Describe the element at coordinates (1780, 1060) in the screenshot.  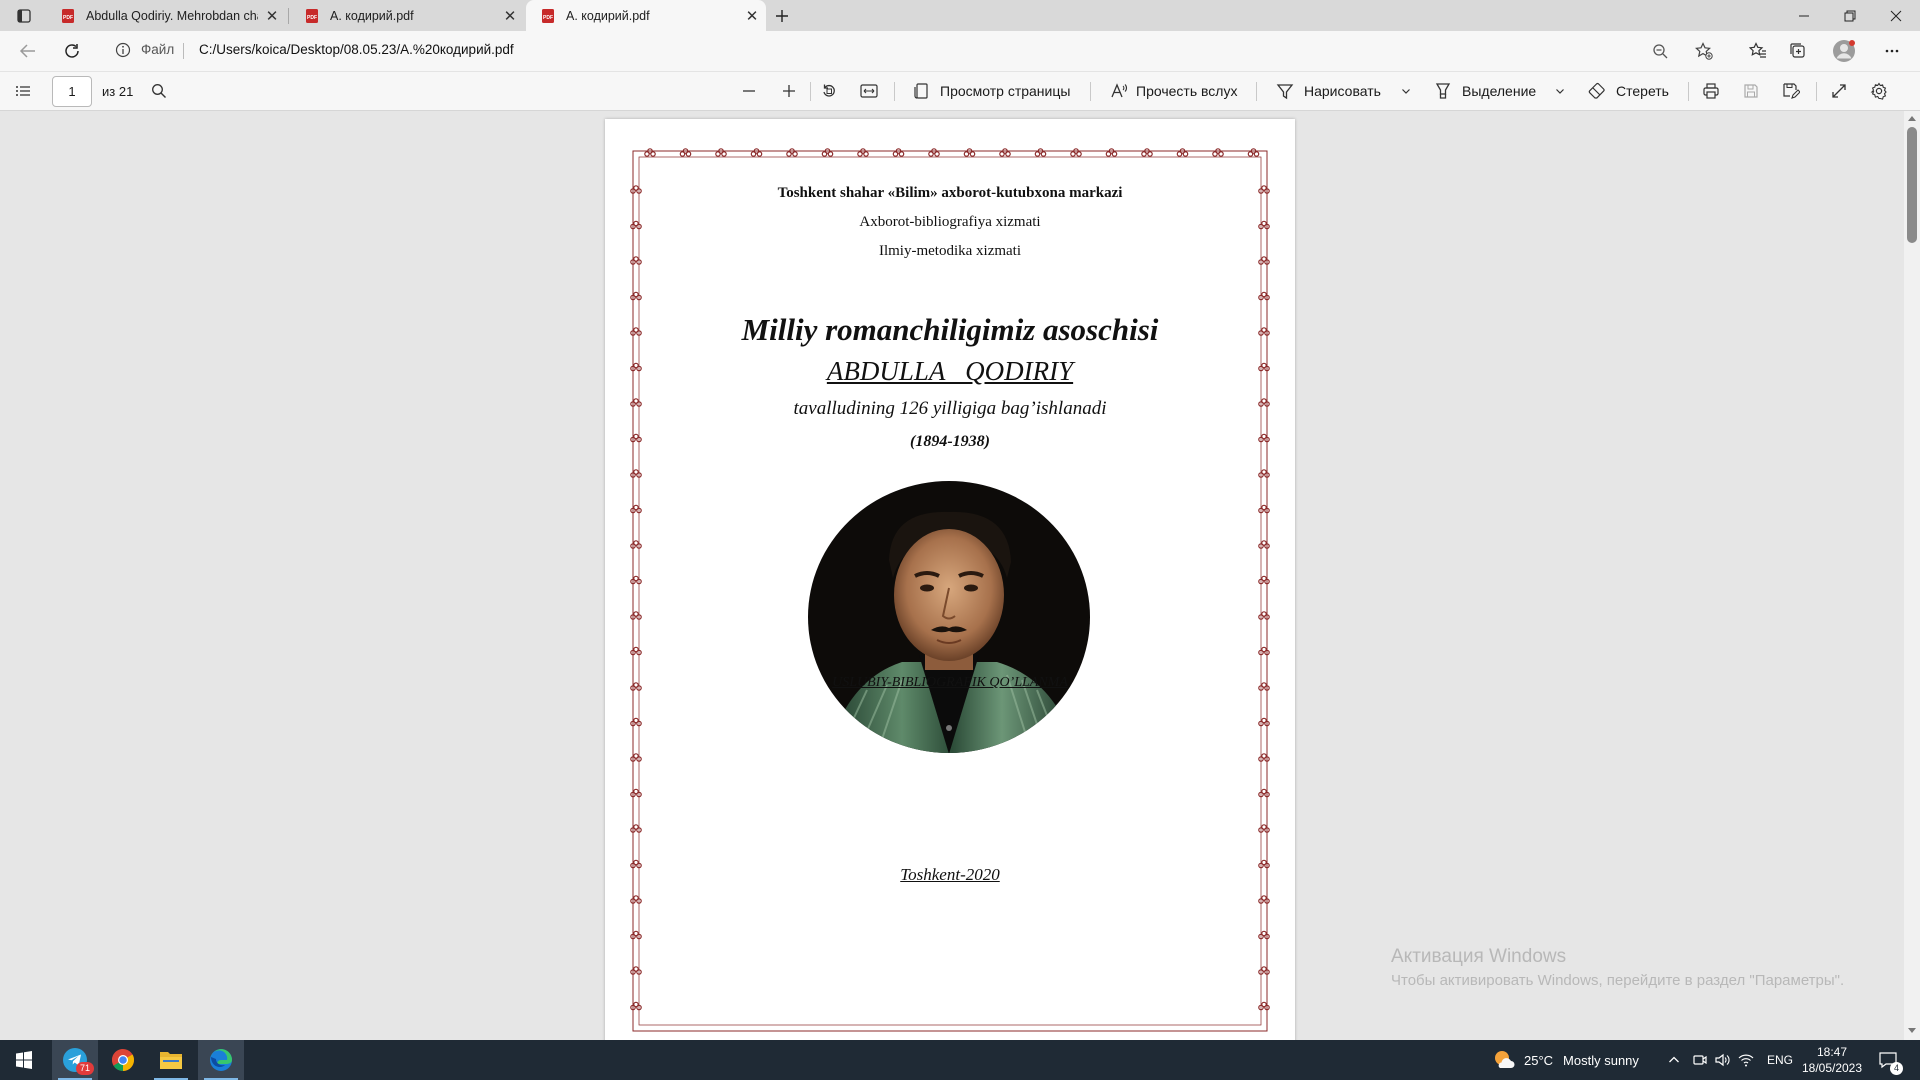
I see `language-indicator: ENG` at that location.